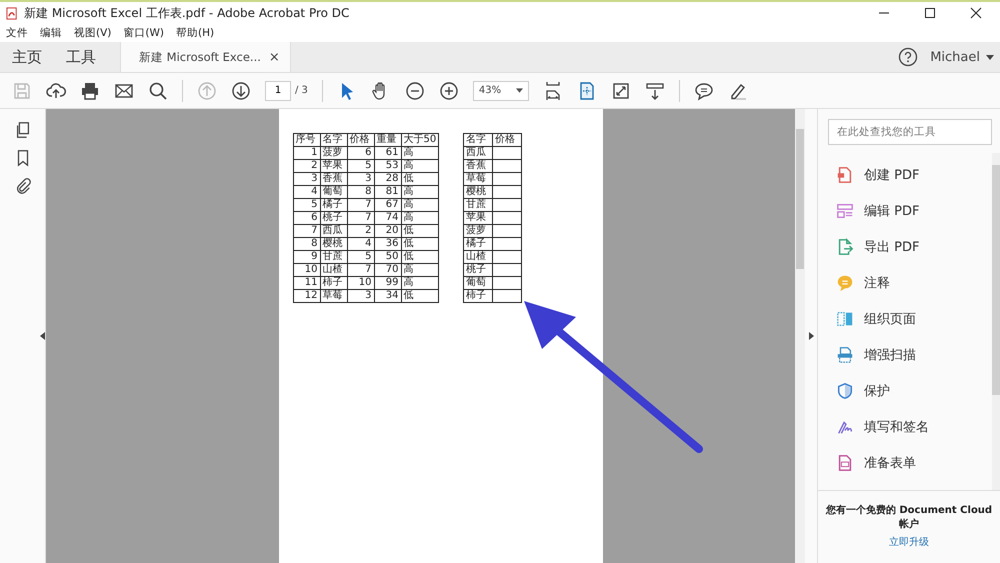  I want to click on menu-item: 编辑, so click(51, 33).